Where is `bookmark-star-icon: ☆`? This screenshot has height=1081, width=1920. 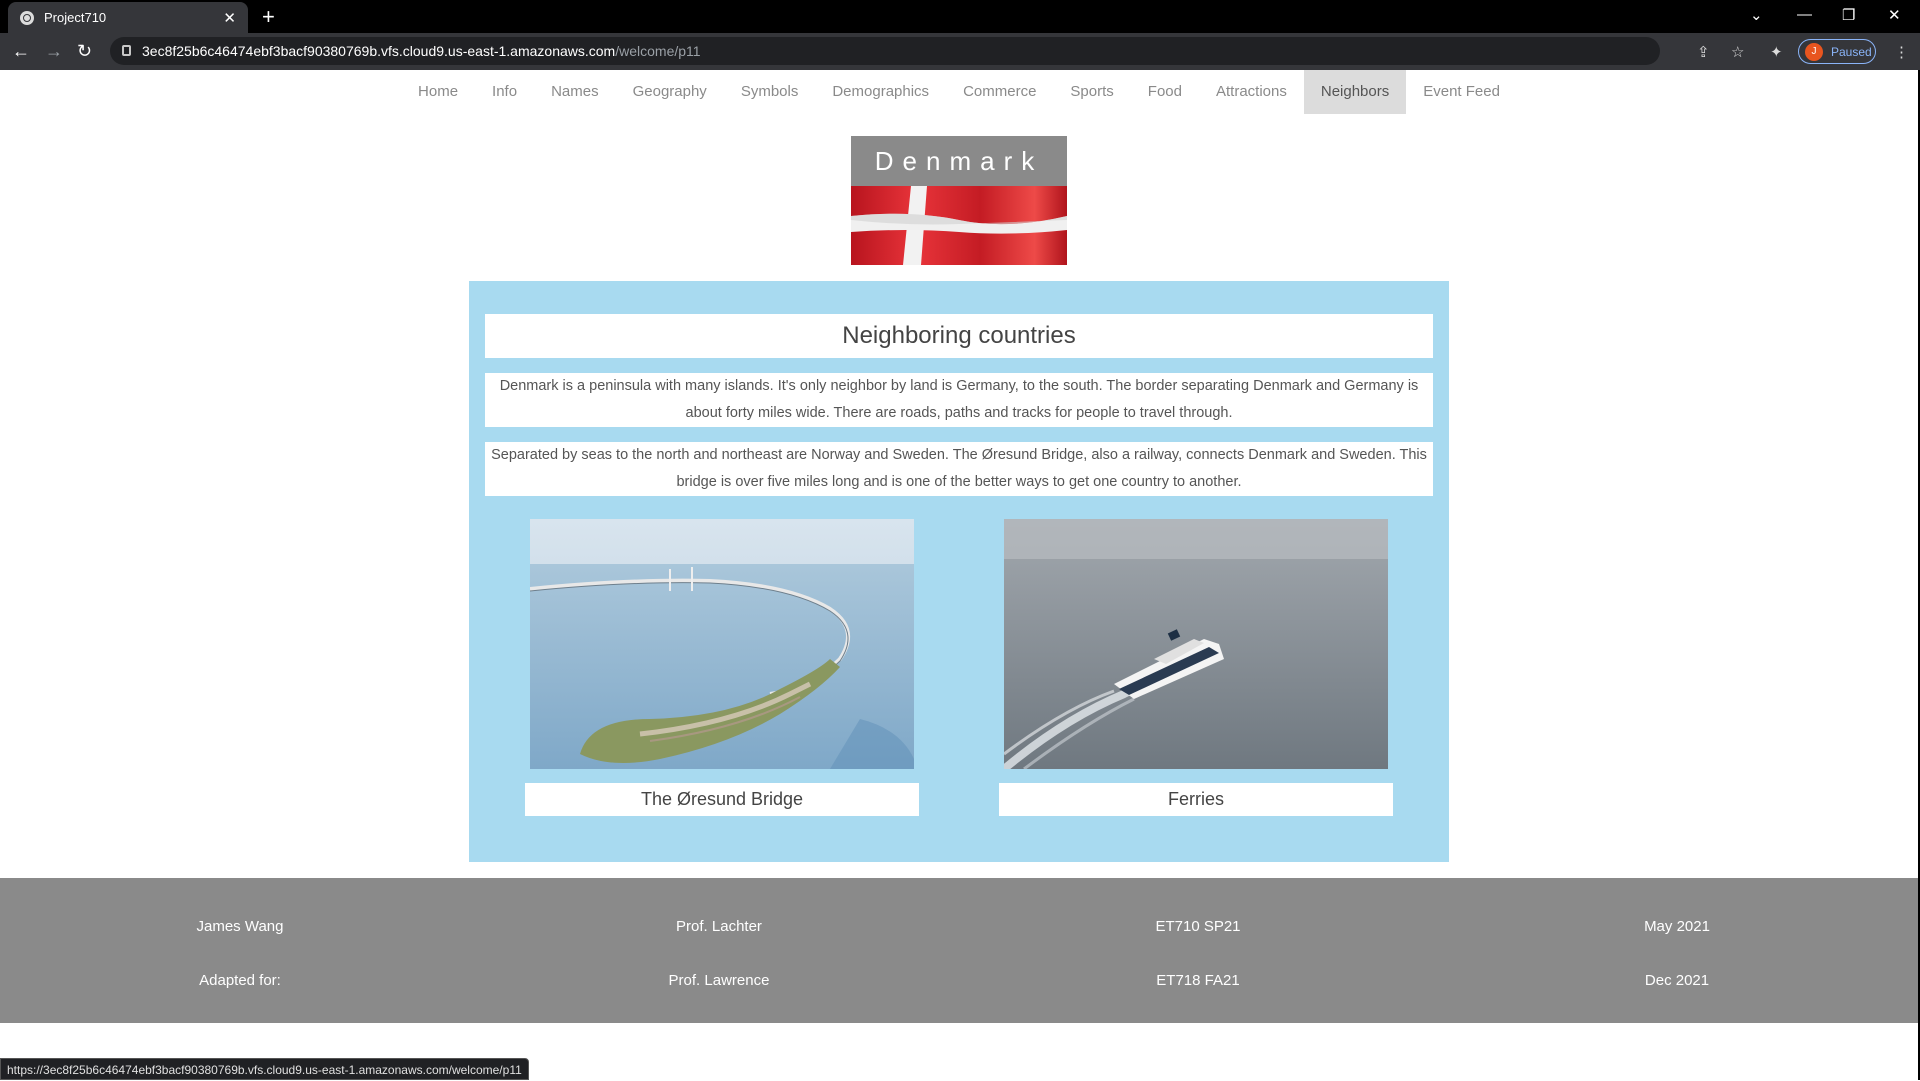 bookmark-star-icon: ☆ is located at coordinates (1737, 52).